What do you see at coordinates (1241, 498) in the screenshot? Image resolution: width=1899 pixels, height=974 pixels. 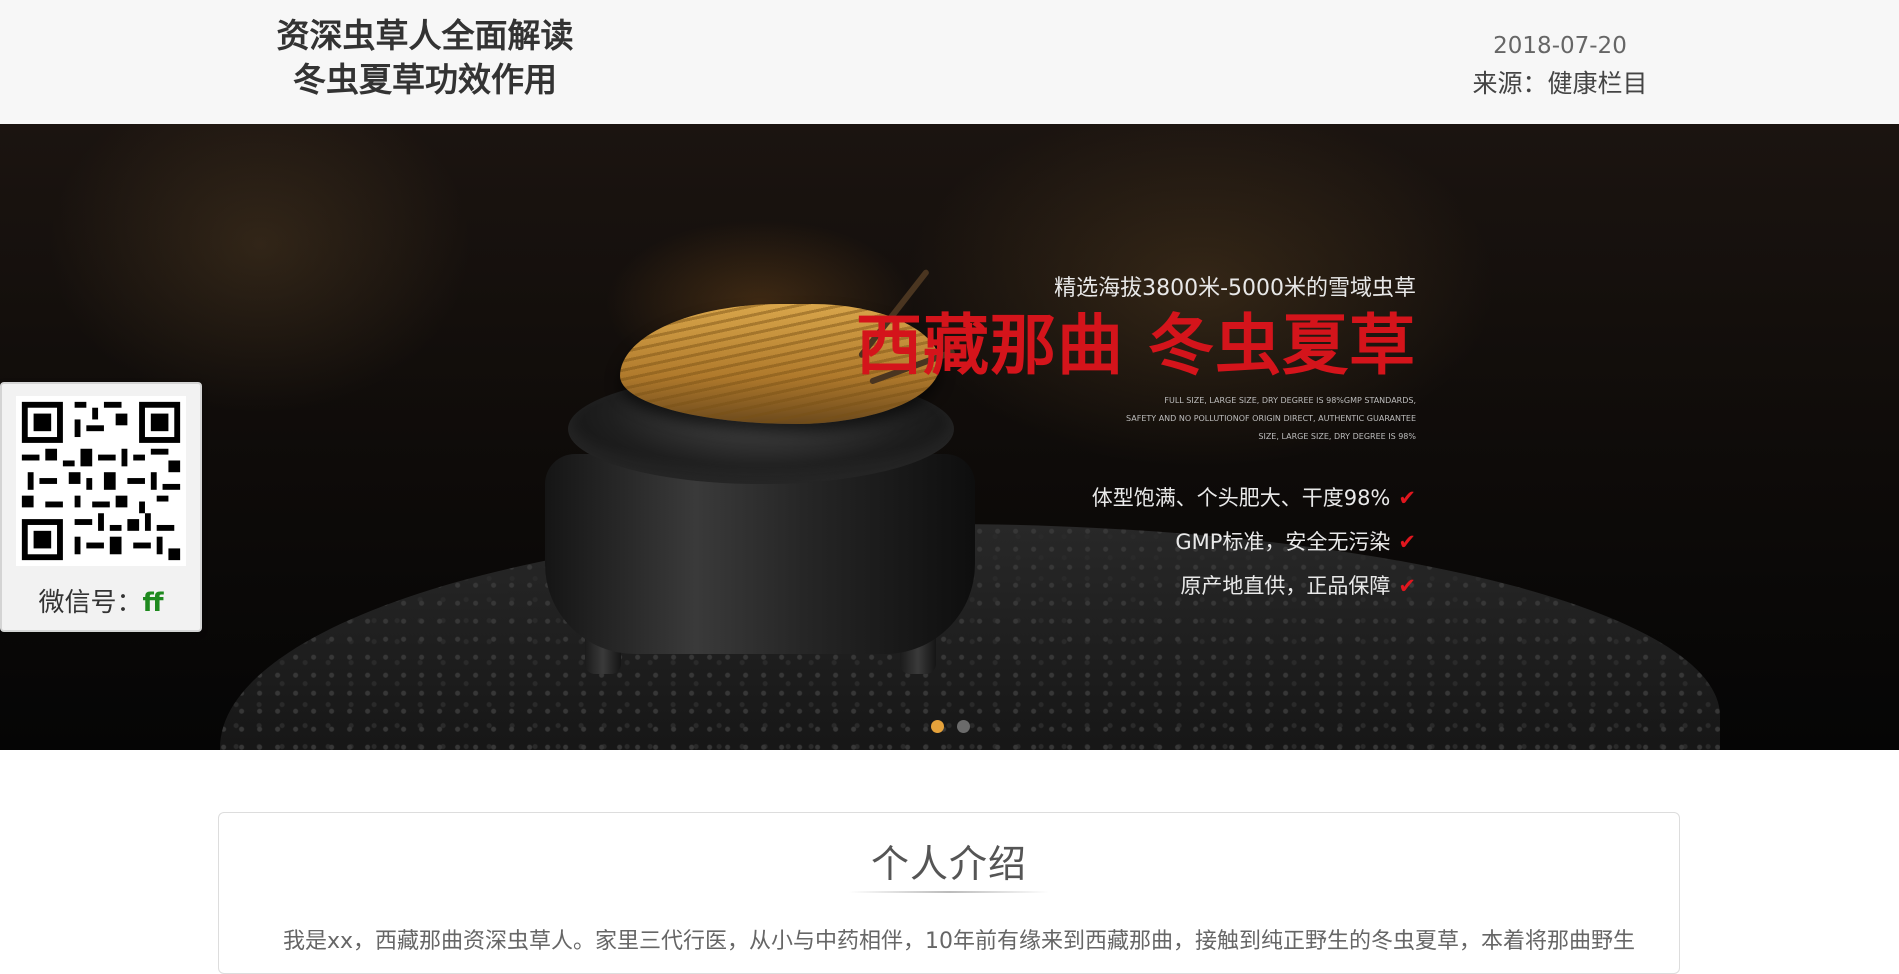 I see `feature-text: 体型饱满、个头肥大、干度98%` at bounding box center [1241, 498].